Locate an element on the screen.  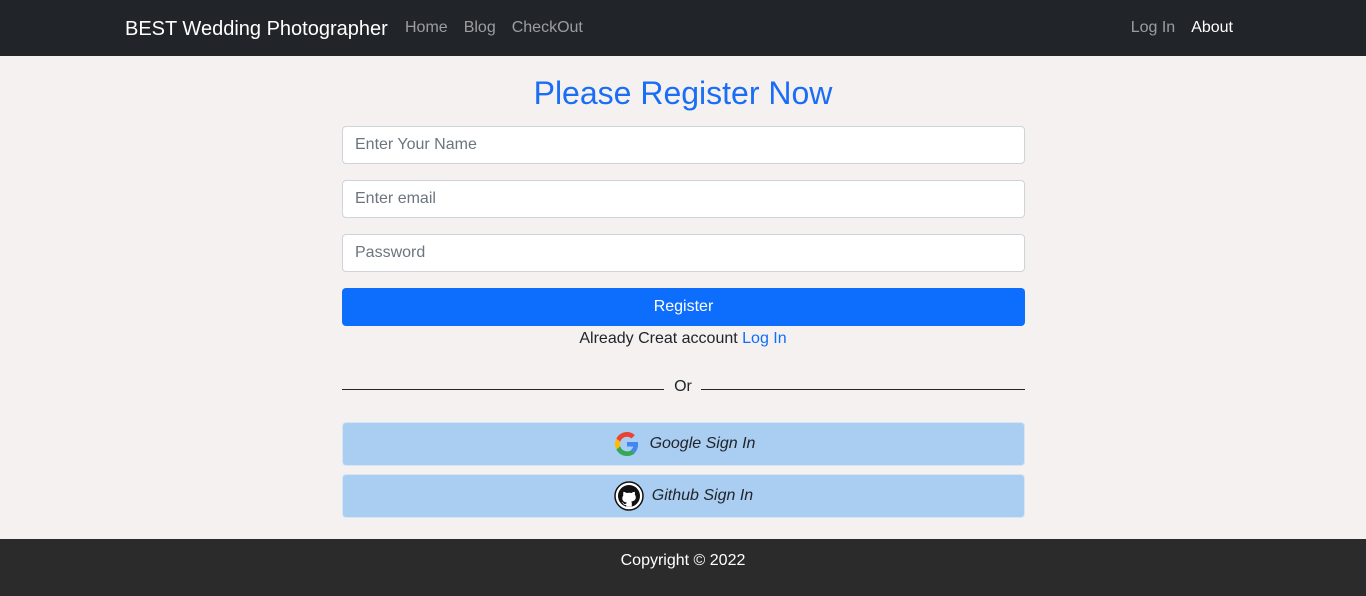
already-account-line: Already Creat account Log In is located at coordinates (683, 339).